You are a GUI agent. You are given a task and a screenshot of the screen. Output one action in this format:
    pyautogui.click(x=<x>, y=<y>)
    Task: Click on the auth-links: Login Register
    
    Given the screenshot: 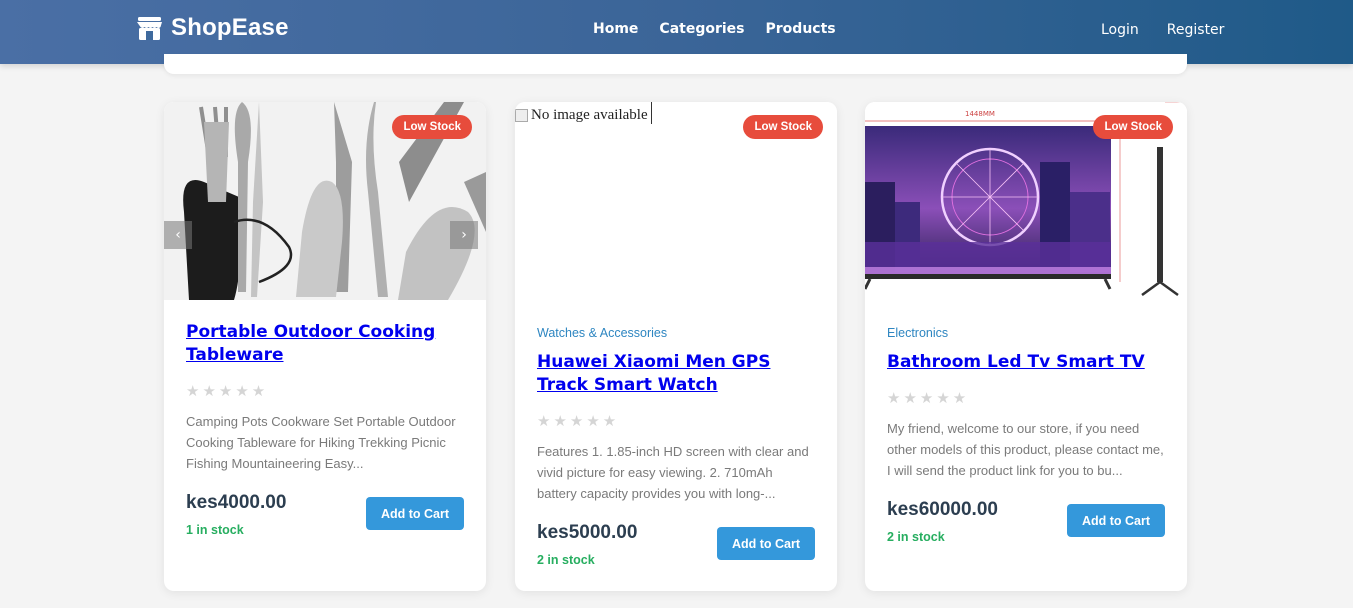 What is the action you would take?
    pyautogui.click(x=1162, y=30)
    